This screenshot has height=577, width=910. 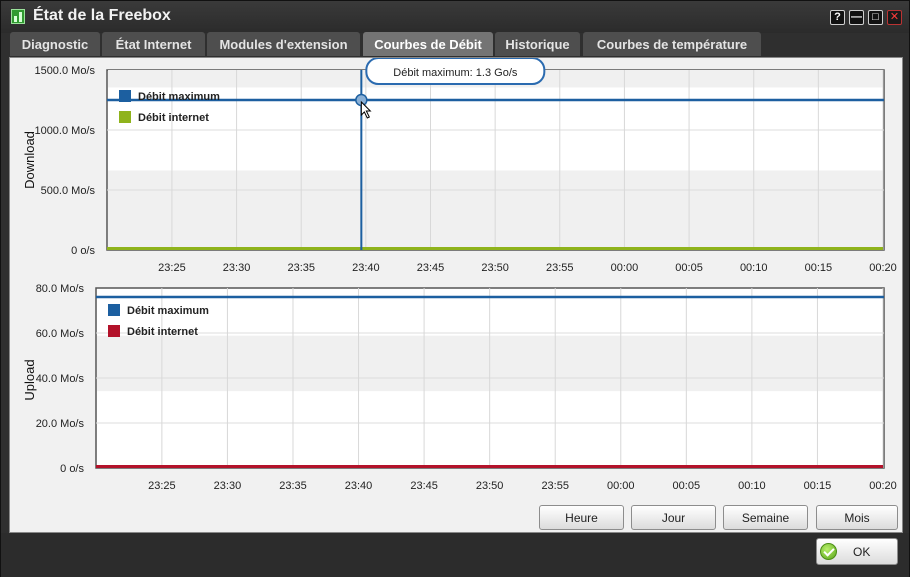 What do you see at coordinates (856, 17) in the screenshot?
I see `minimize-button: —` at bounding box center [856, 17].